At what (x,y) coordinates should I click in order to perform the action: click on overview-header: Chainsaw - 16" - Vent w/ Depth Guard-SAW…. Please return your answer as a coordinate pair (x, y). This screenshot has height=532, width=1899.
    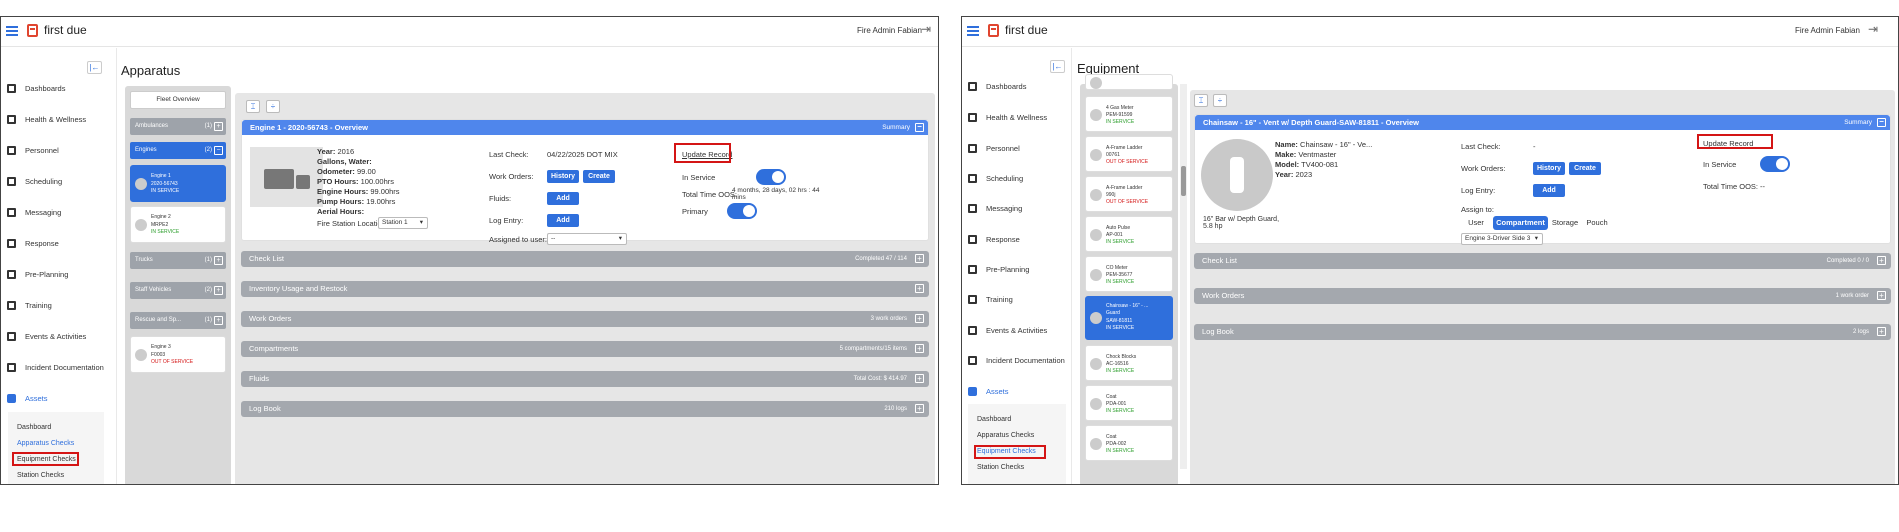
    Looking at the image, I should click on (1542, 122).